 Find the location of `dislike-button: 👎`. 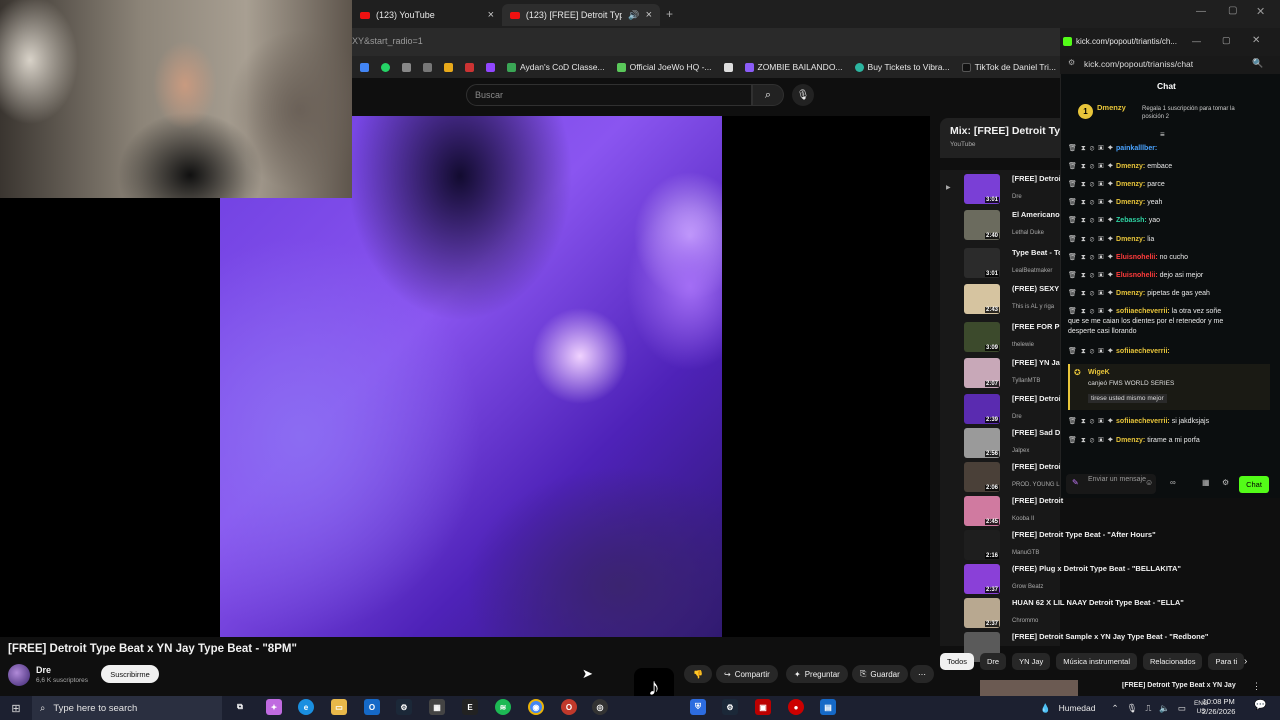

dislike-button: 👎 is located at coordinates (698, 674).